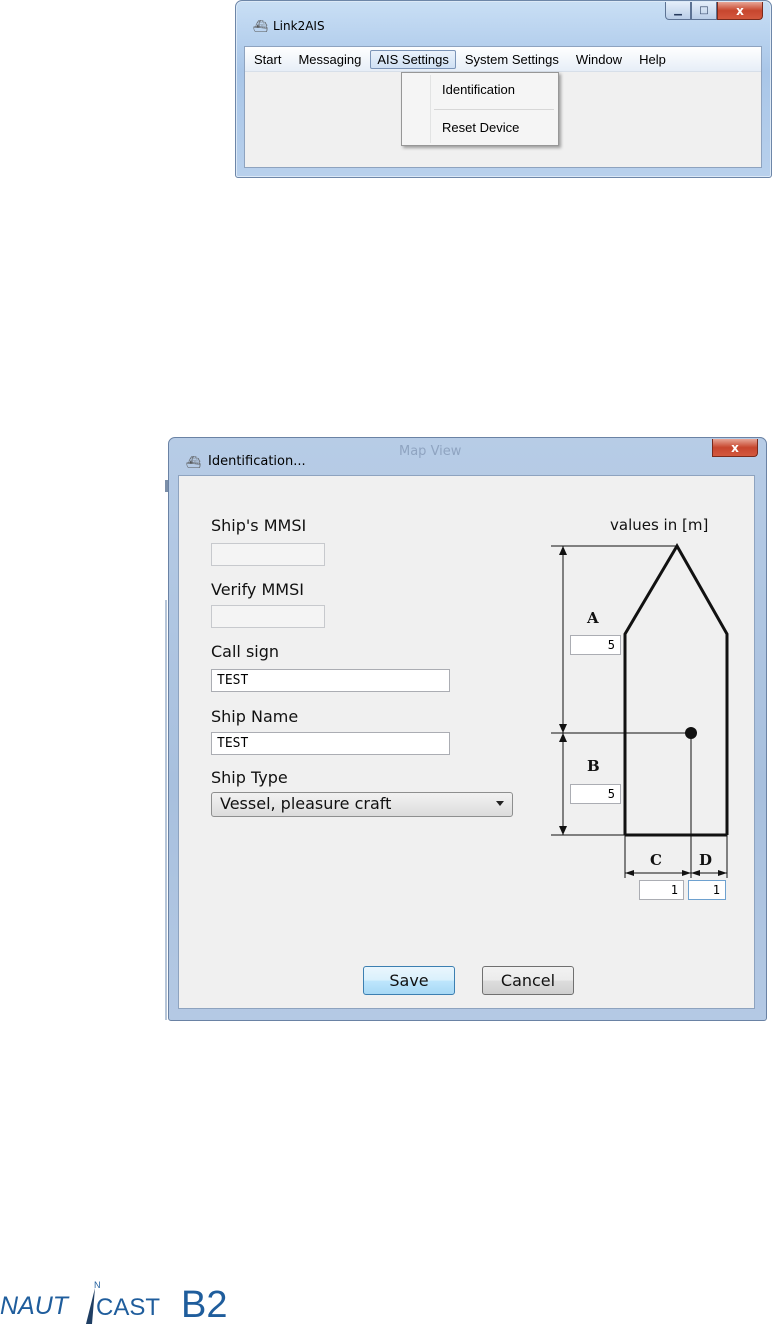 The width and height of the screenshot is (775, 1331). I want to click on menu-item-reset-device: Reset Device, so click(480, 127).